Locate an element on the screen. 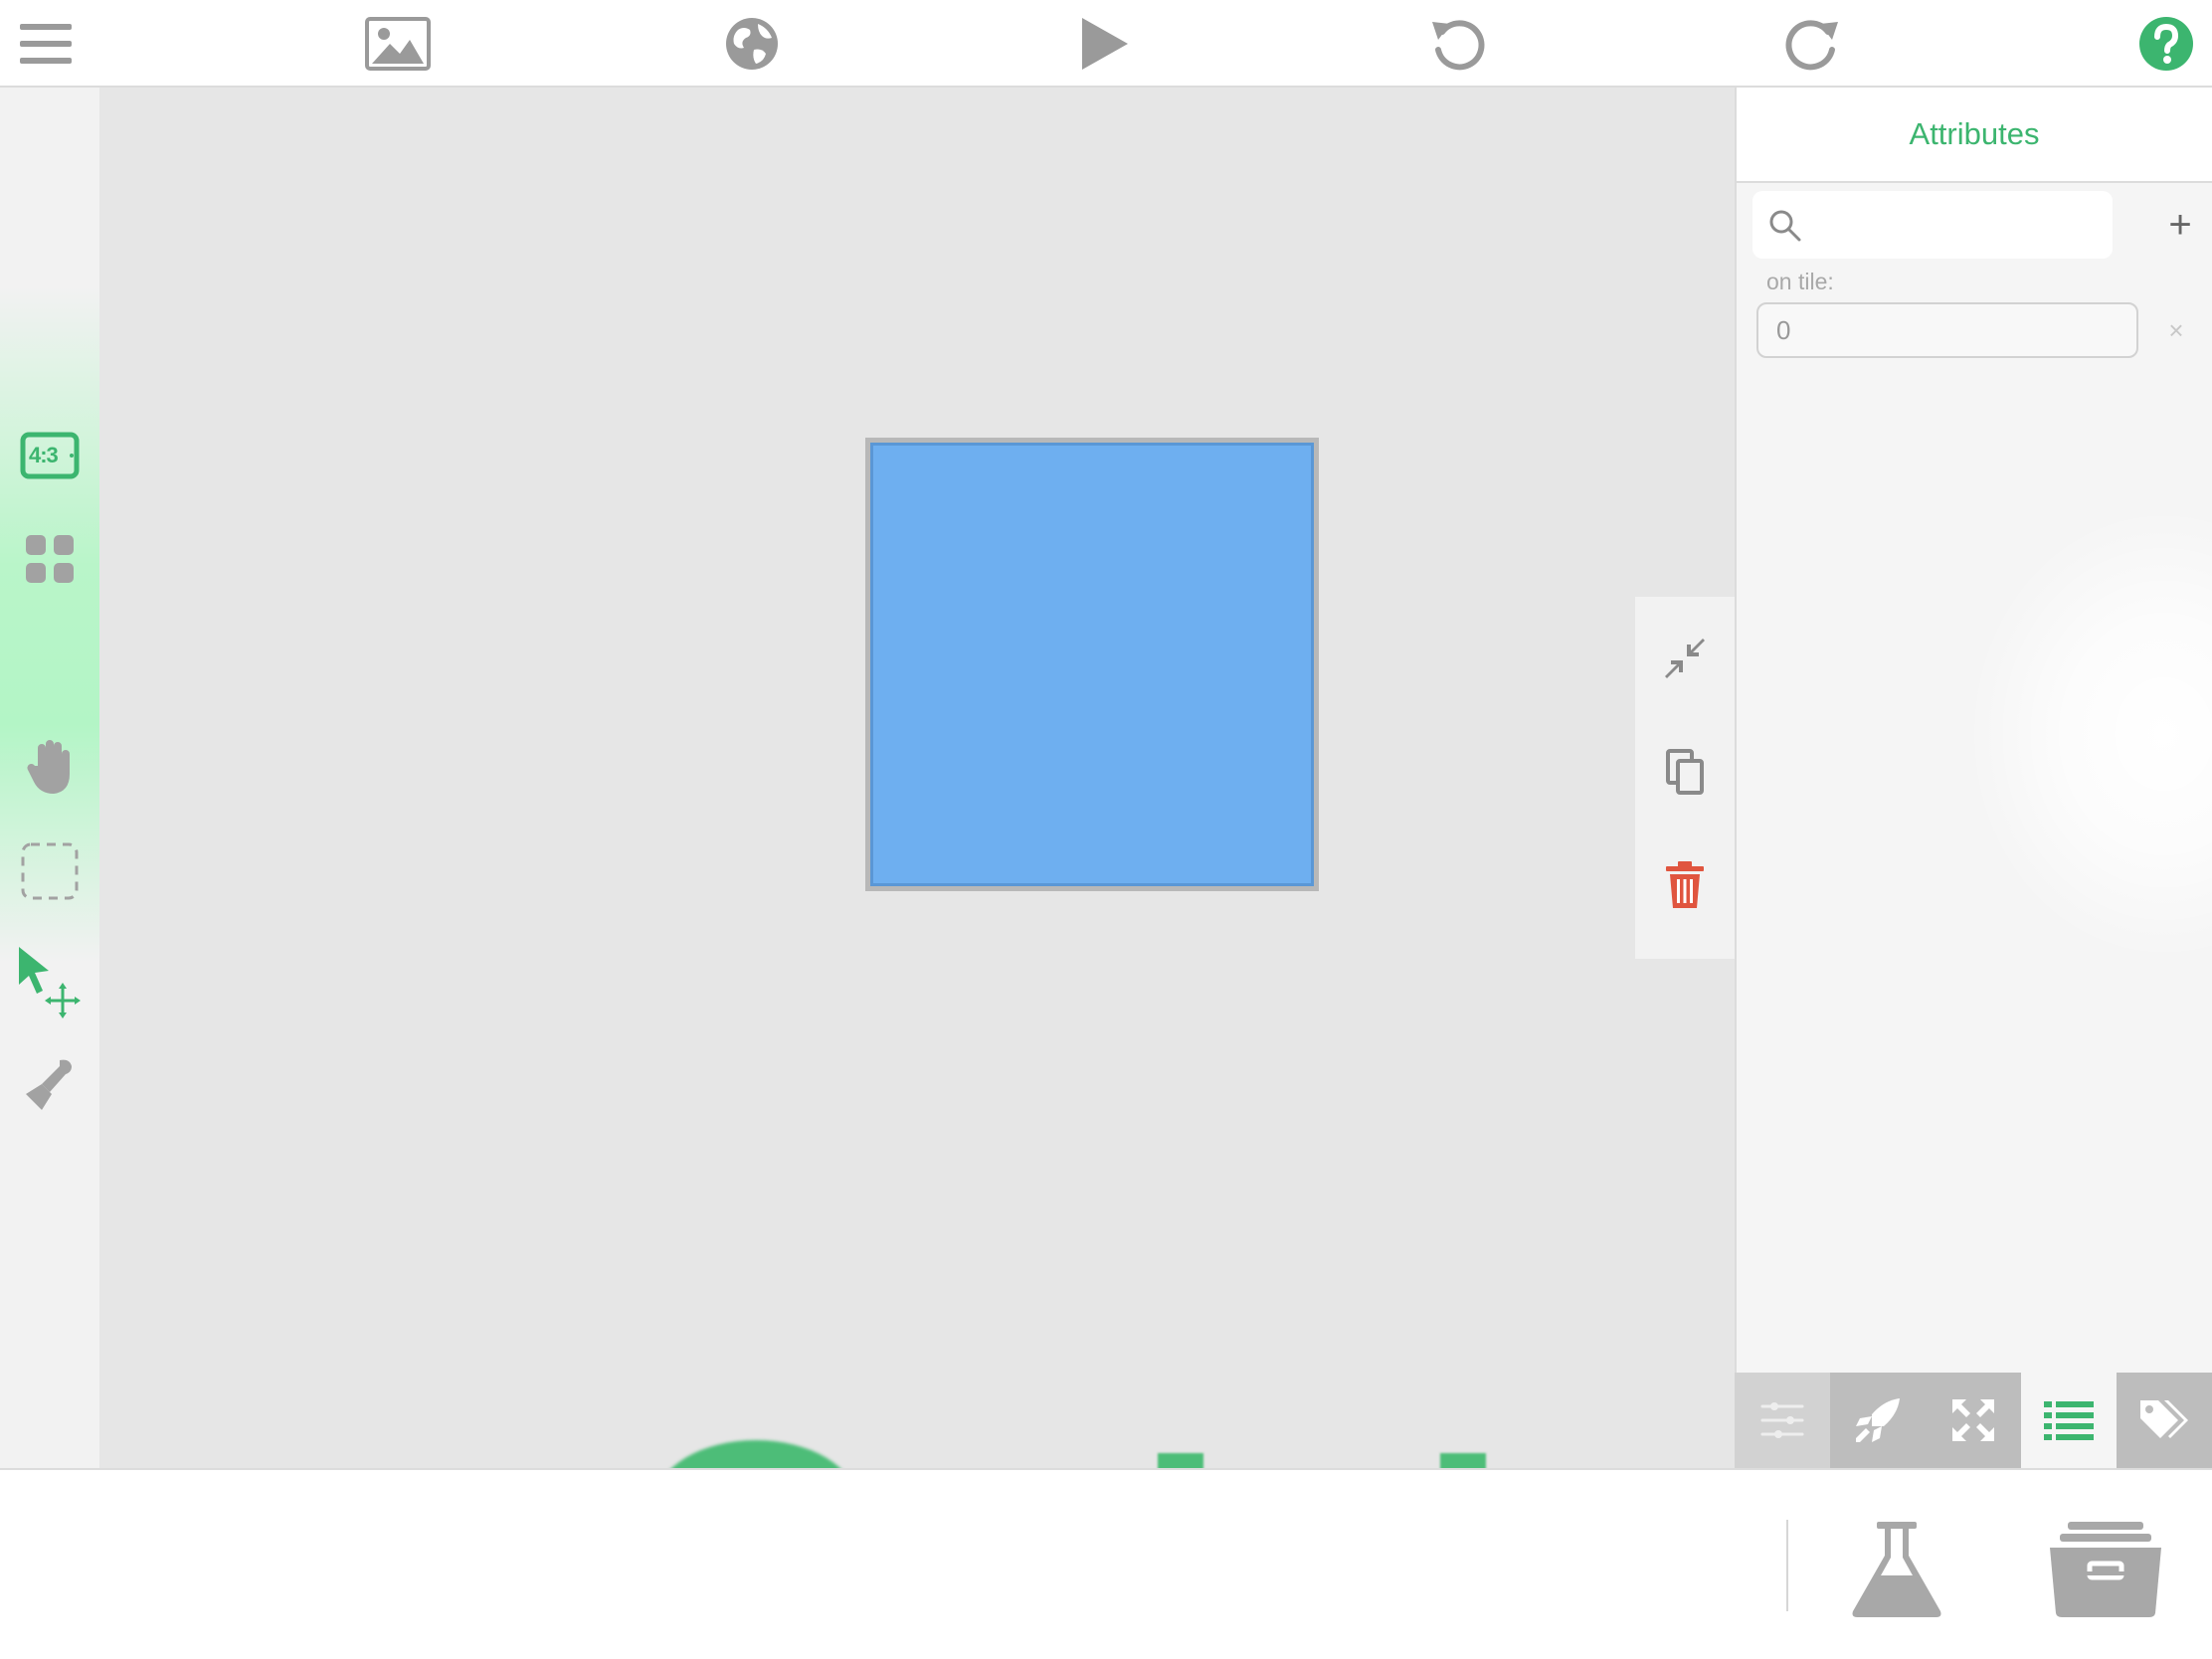 This screenshot has width=2212, height=1659. undo-button is located at coordinates (1458, 44).